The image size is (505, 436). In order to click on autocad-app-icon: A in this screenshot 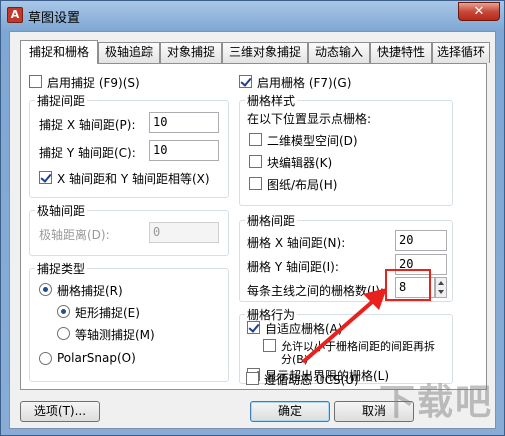, I will do `click(15, 15)`.